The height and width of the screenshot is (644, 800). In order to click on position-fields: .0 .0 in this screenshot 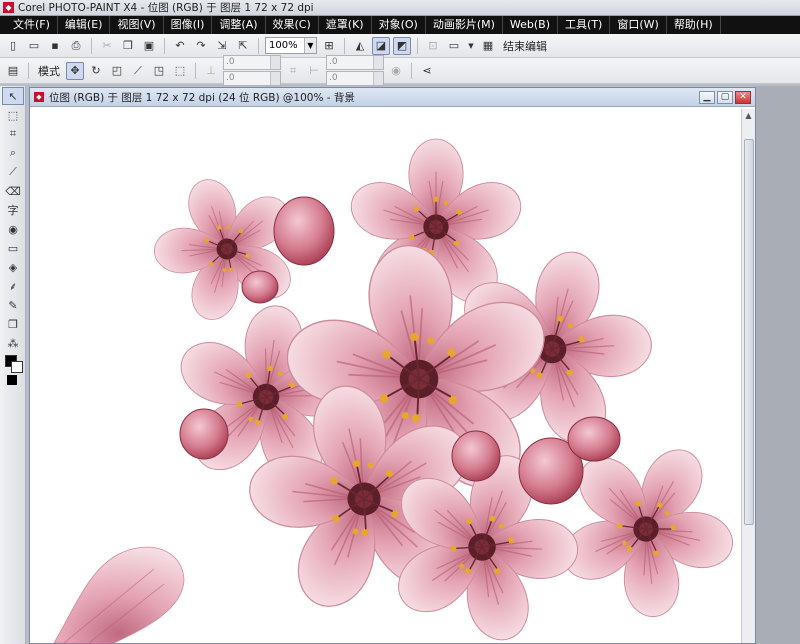, I will do `click(252, 70)`.